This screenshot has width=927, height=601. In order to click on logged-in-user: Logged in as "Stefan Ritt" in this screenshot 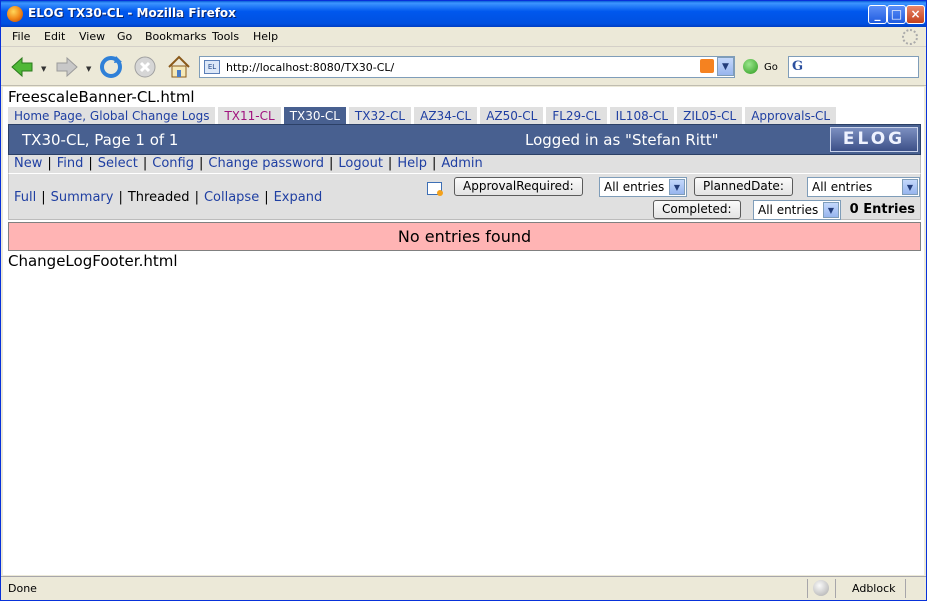, I will do `click(622, 140)`.